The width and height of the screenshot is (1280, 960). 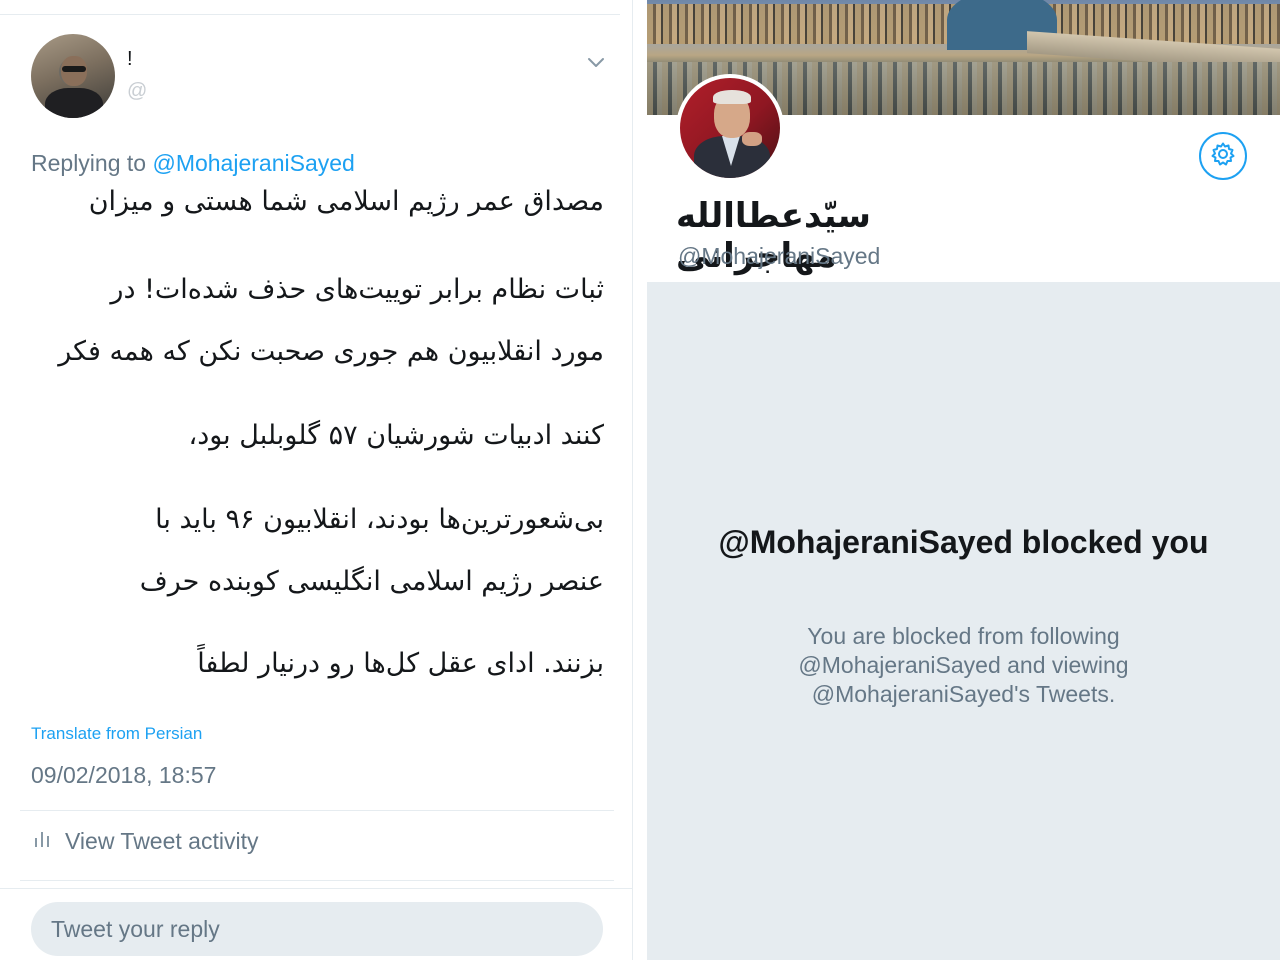 What do you see at coordinates (253, 163) in the screenshot?
I see `replying-to-mention-link: @MohajeraniSayed` at bounding box center [253, 163].